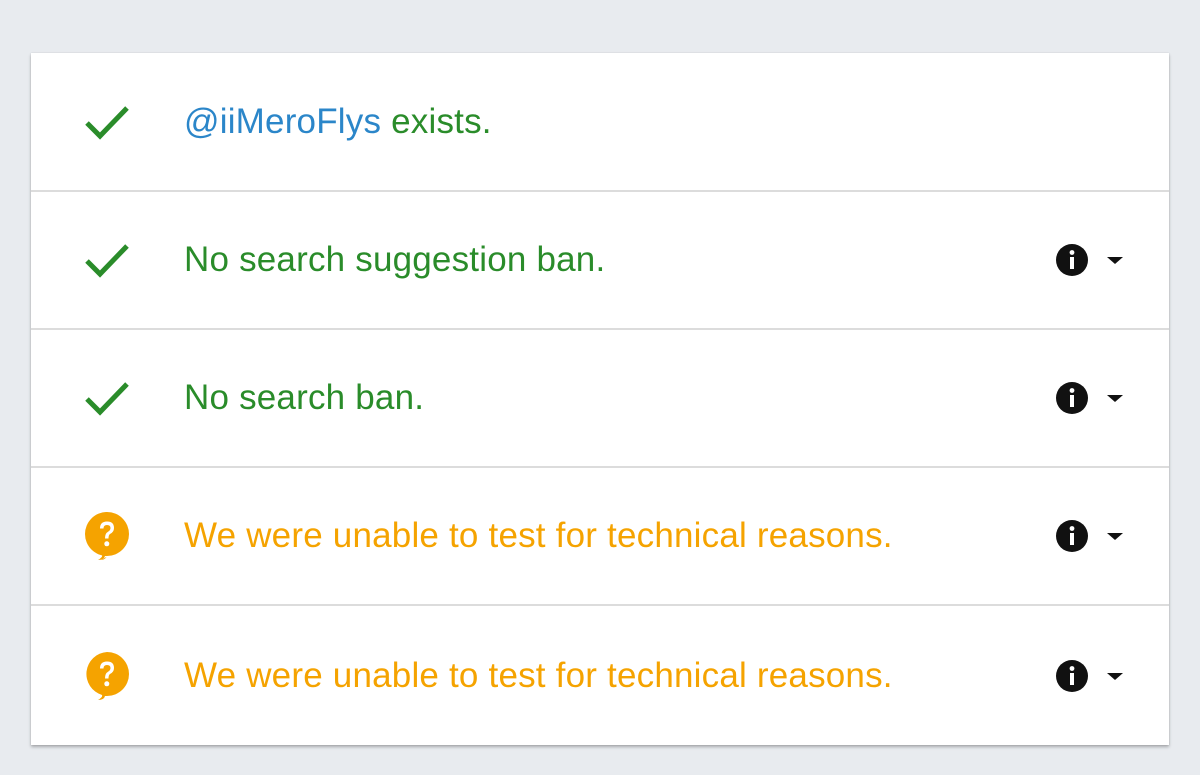 Image resolution: width=1200 pixels, height=775 pixels. What do you see at coordinates (395, 259) in the screenshot?
I see `result-message: No search suggestion ban.` at bounding box center [395, 259].